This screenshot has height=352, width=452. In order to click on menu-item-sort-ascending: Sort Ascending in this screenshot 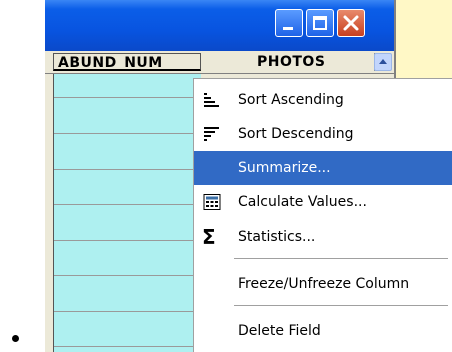, I will do `click(323, 100)`.